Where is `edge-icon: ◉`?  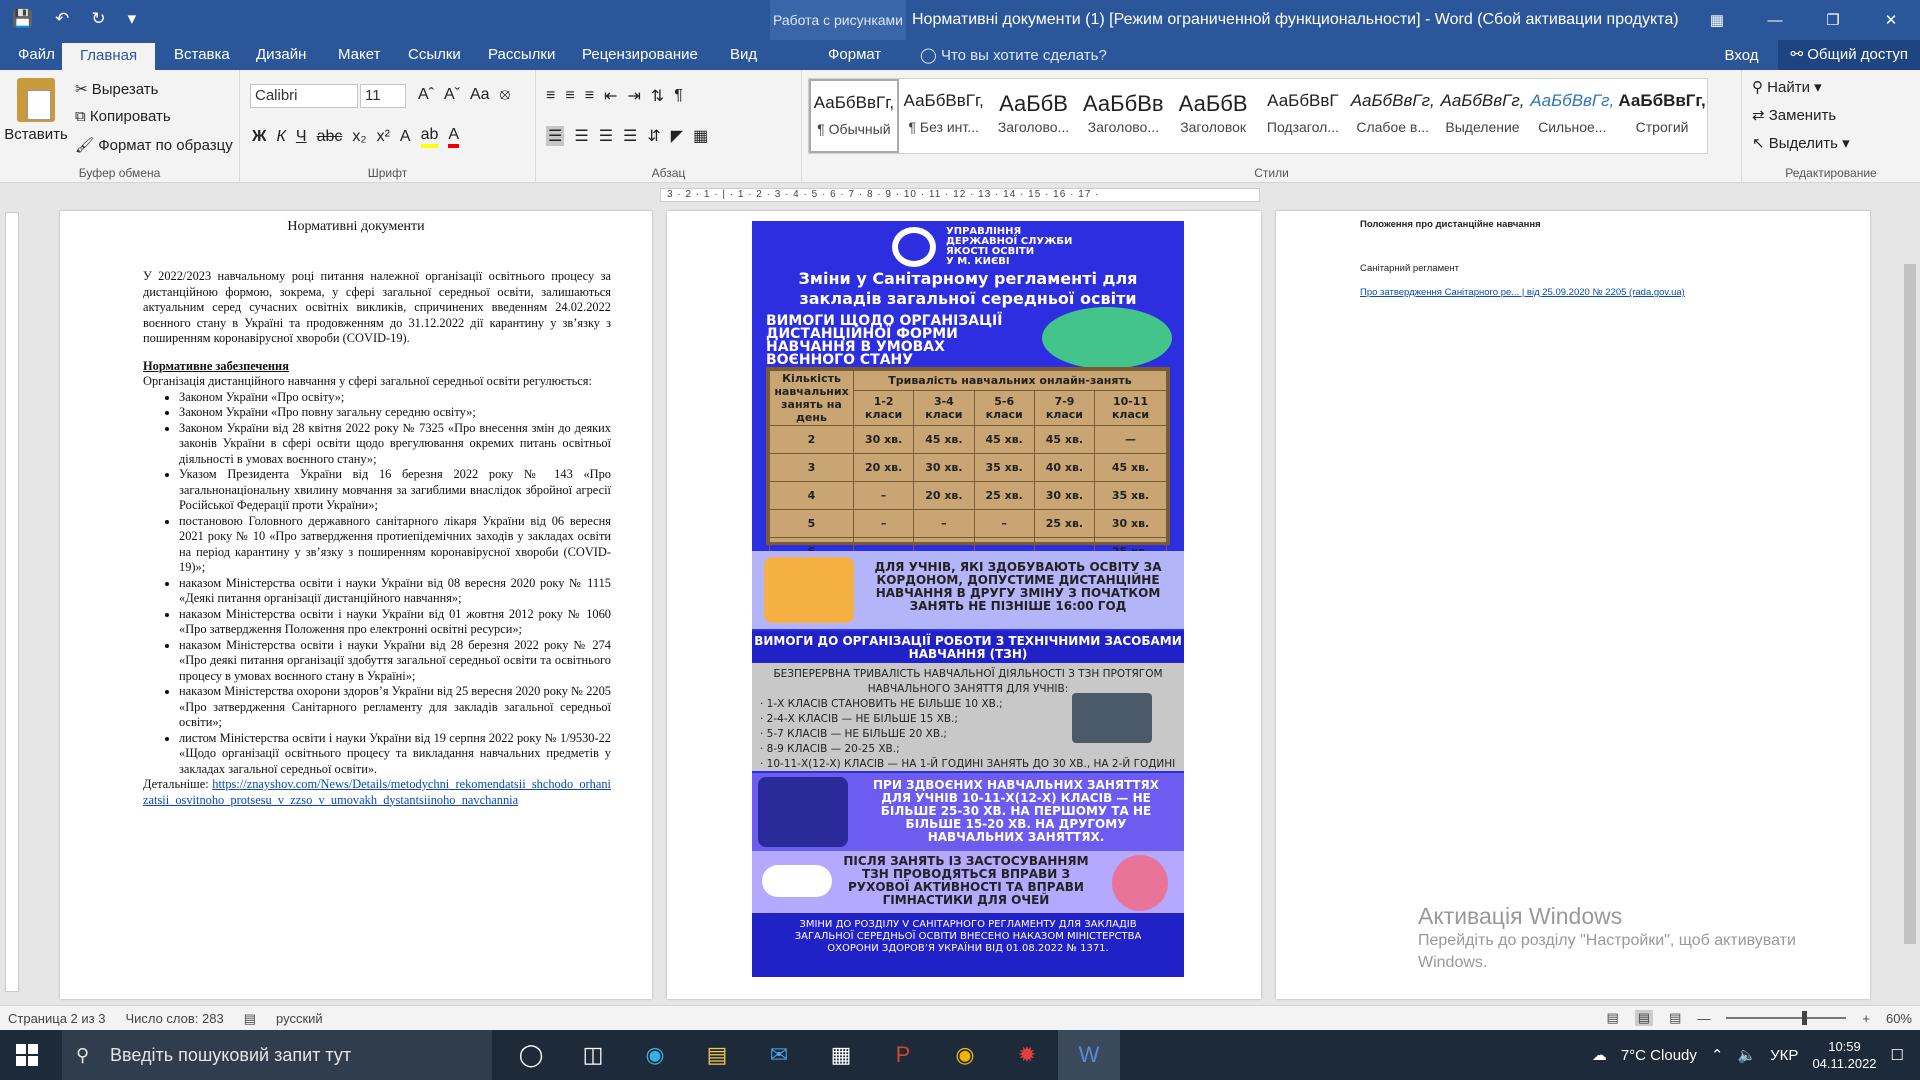
edge-icon: ◉ is located at coordinates (655, 1055).